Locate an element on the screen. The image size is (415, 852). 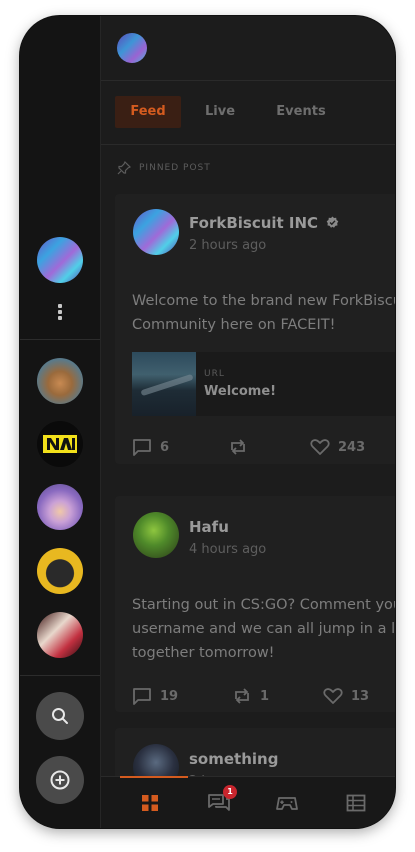
link-thumbnail is located at coordinates (164, 384).